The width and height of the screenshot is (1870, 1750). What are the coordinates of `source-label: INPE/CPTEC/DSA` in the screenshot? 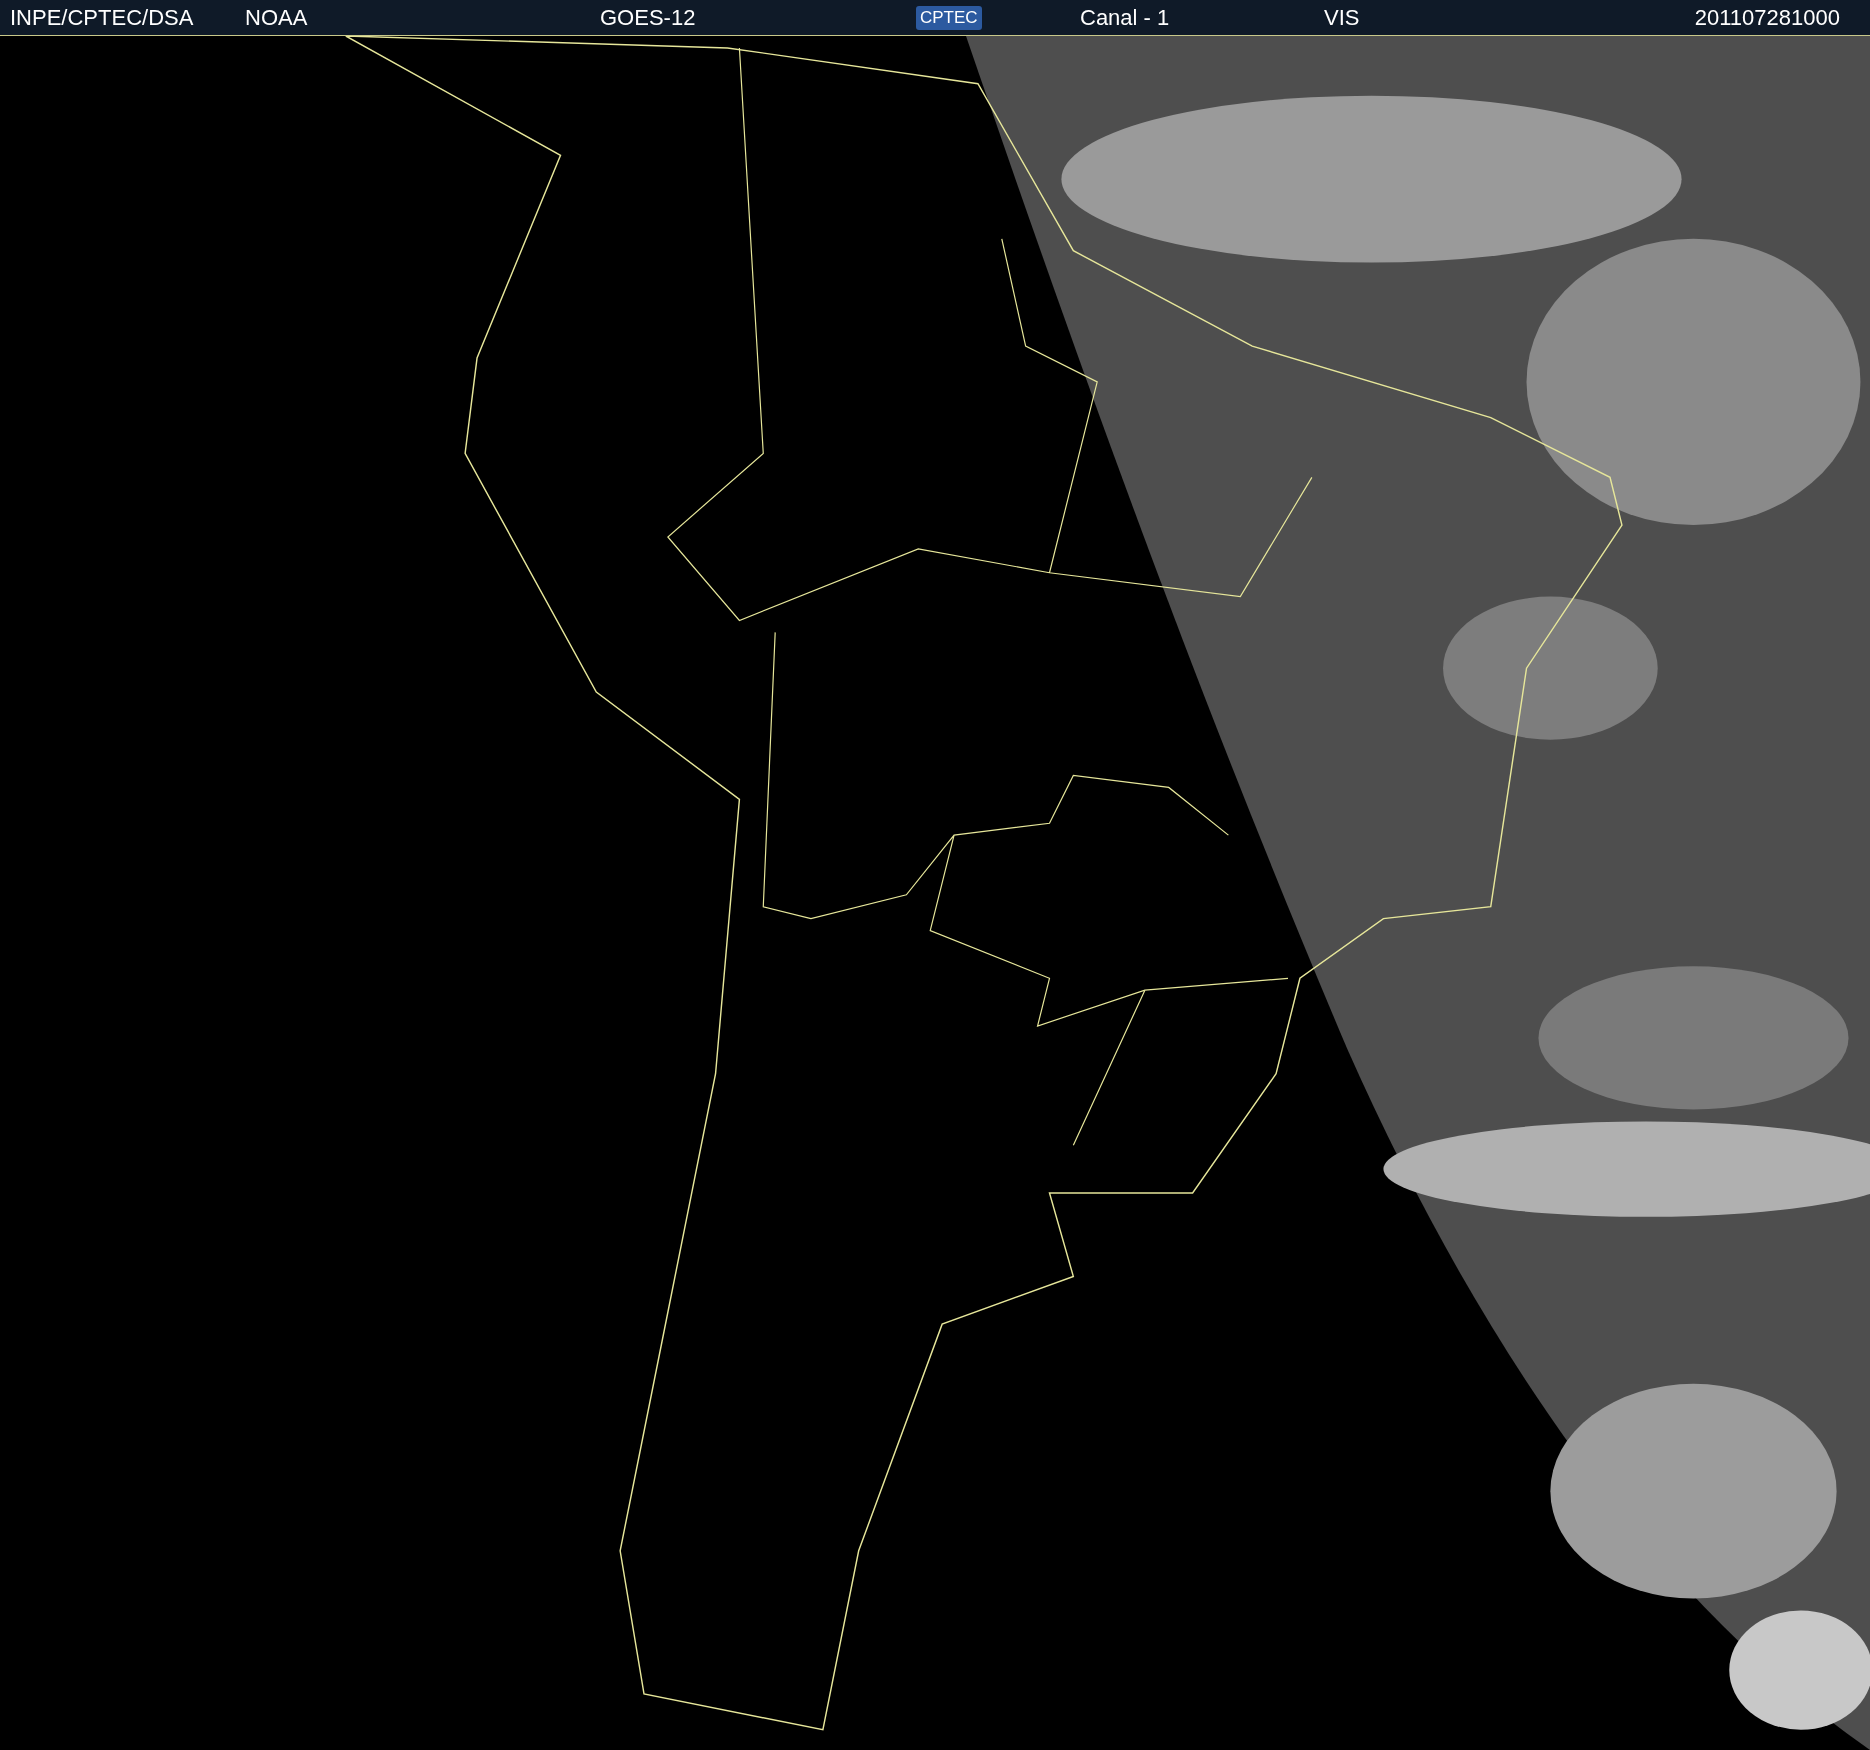 It's located at (102, 17).